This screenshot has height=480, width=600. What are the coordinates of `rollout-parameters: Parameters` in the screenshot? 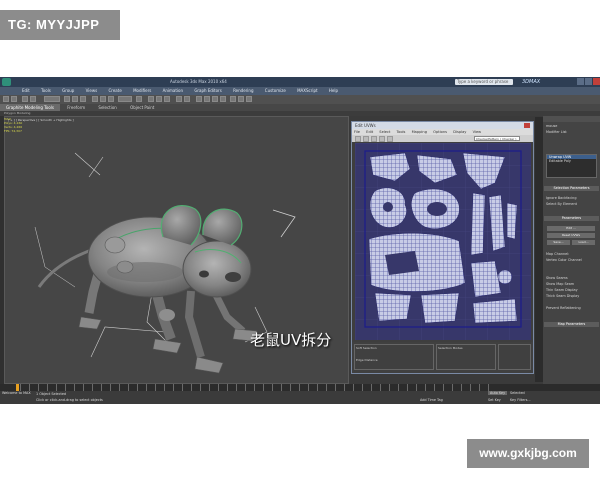 It's located at (571, 218).